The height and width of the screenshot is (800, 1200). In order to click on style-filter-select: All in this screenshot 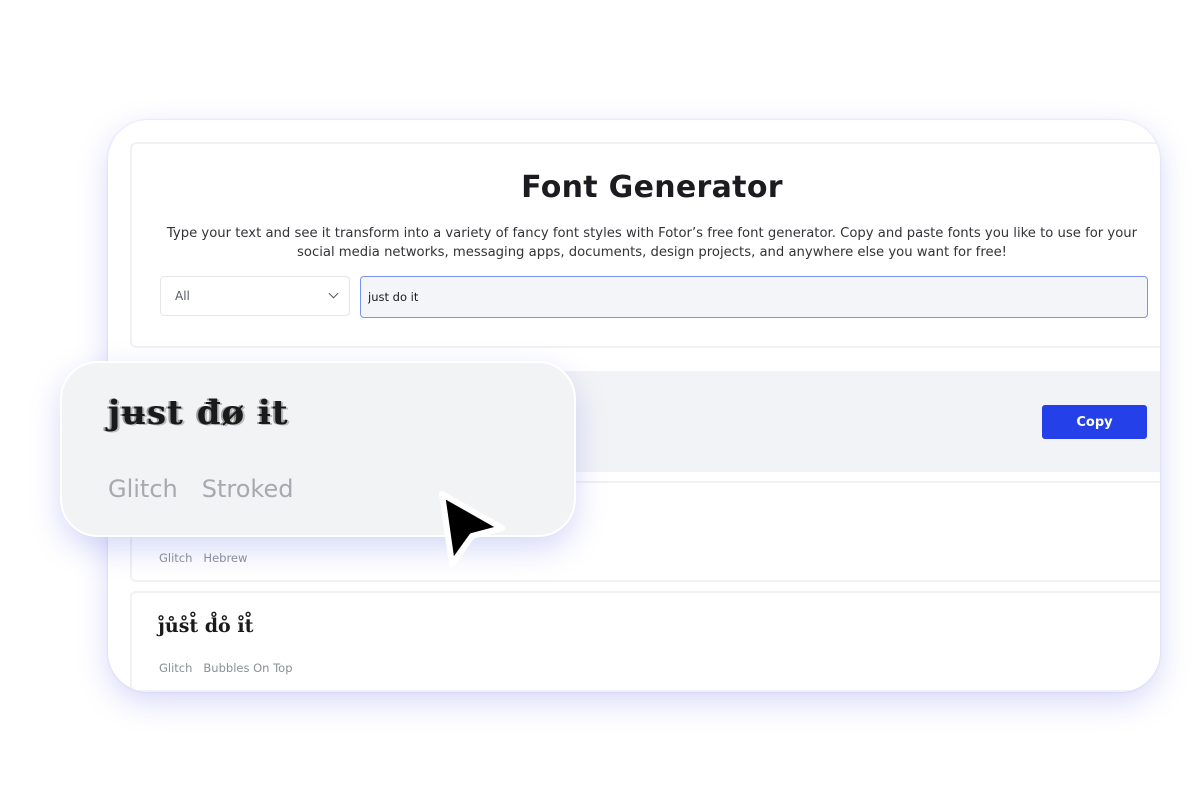, I will do `click(255, 296)`.